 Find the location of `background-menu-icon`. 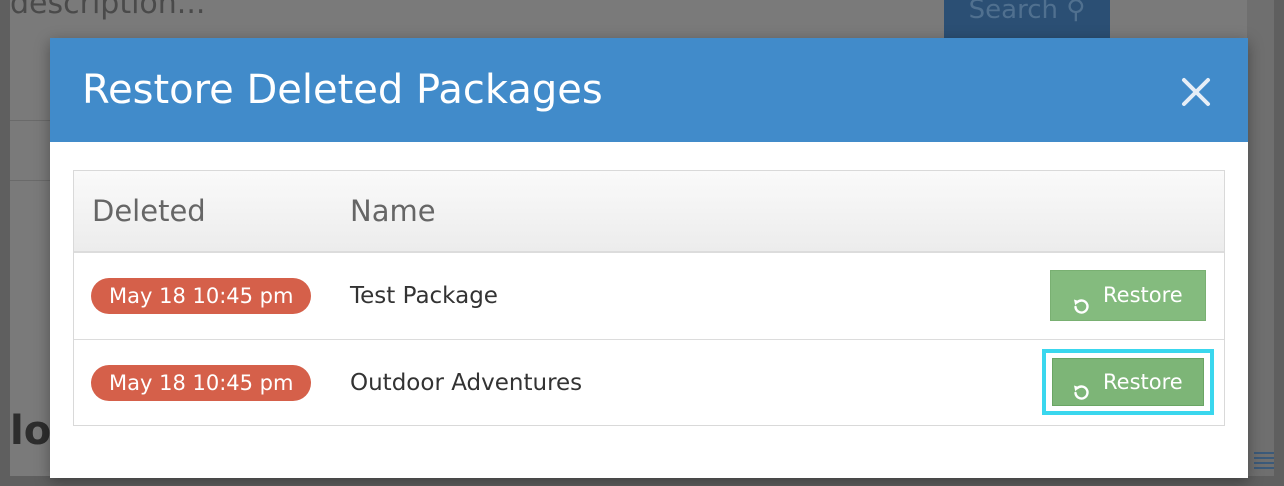

background-menu-icon is located at coordinates (1264, 462).